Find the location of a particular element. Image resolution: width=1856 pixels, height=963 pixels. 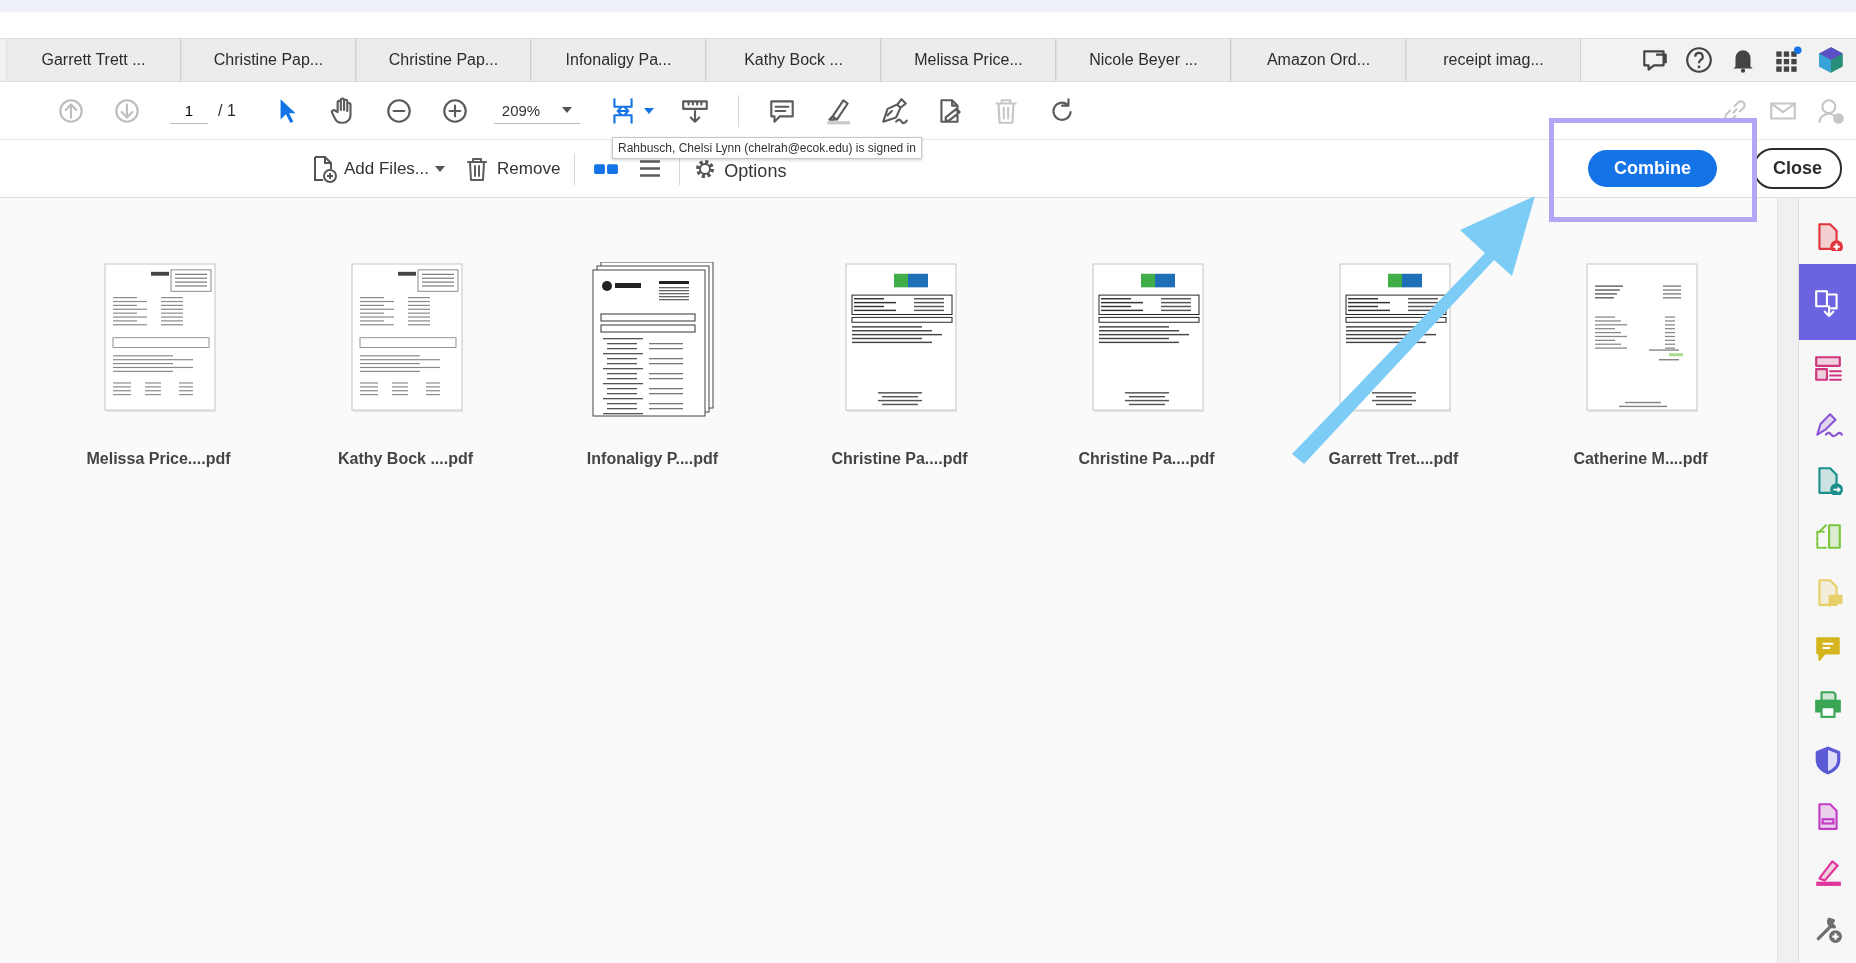

page-number-field: 1 is located at coordinates (189, 110).